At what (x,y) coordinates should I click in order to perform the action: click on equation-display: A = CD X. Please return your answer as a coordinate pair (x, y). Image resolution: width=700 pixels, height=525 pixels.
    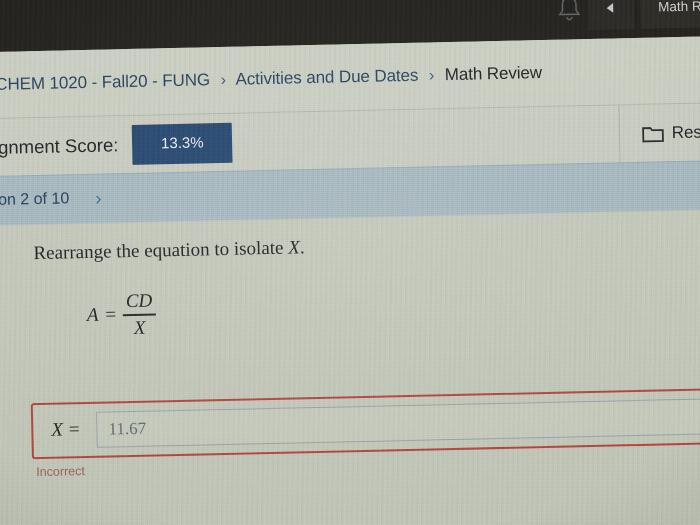
    Looking at the image, I should click on (121, 315).